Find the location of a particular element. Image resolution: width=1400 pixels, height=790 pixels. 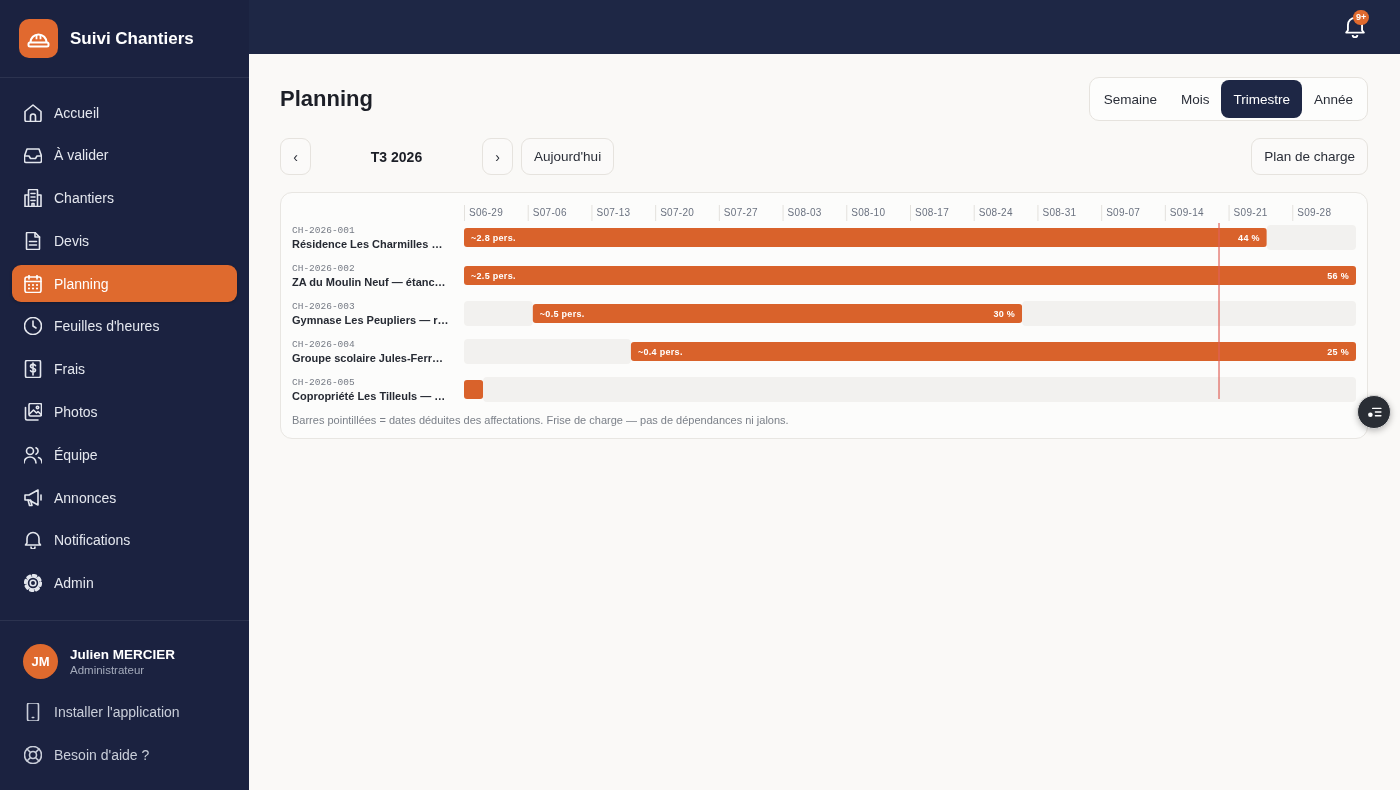

previous-button: ‹ is located at coordinates (295, 156).